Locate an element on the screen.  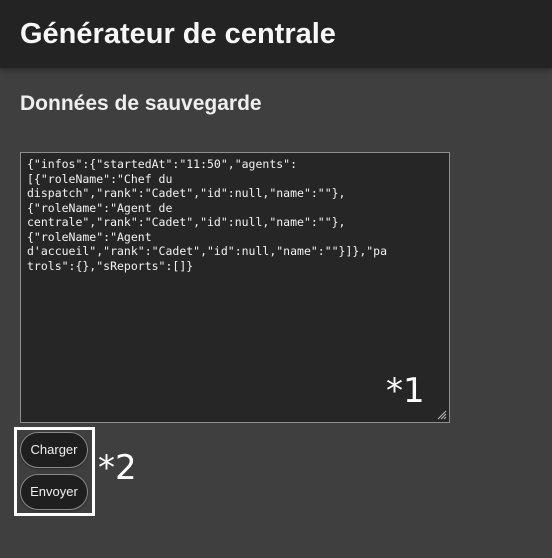
save-data-section-title: Données de sauvegarde is located at coordinates (141, 103).